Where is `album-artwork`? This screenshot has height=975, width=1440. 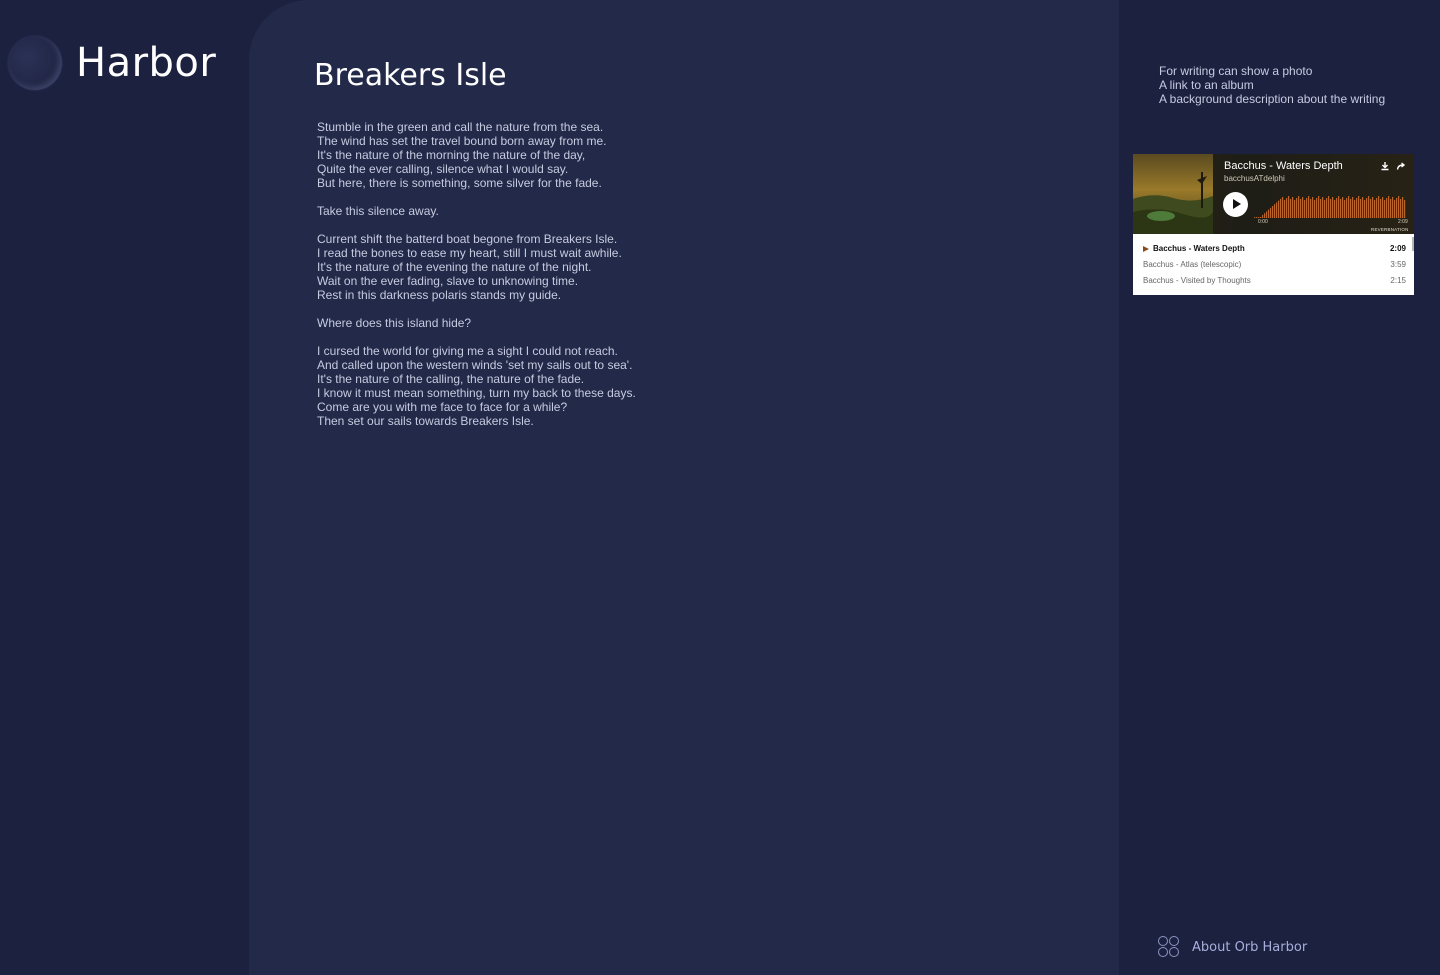
album-artwork is located at coordinates (1173, 194).